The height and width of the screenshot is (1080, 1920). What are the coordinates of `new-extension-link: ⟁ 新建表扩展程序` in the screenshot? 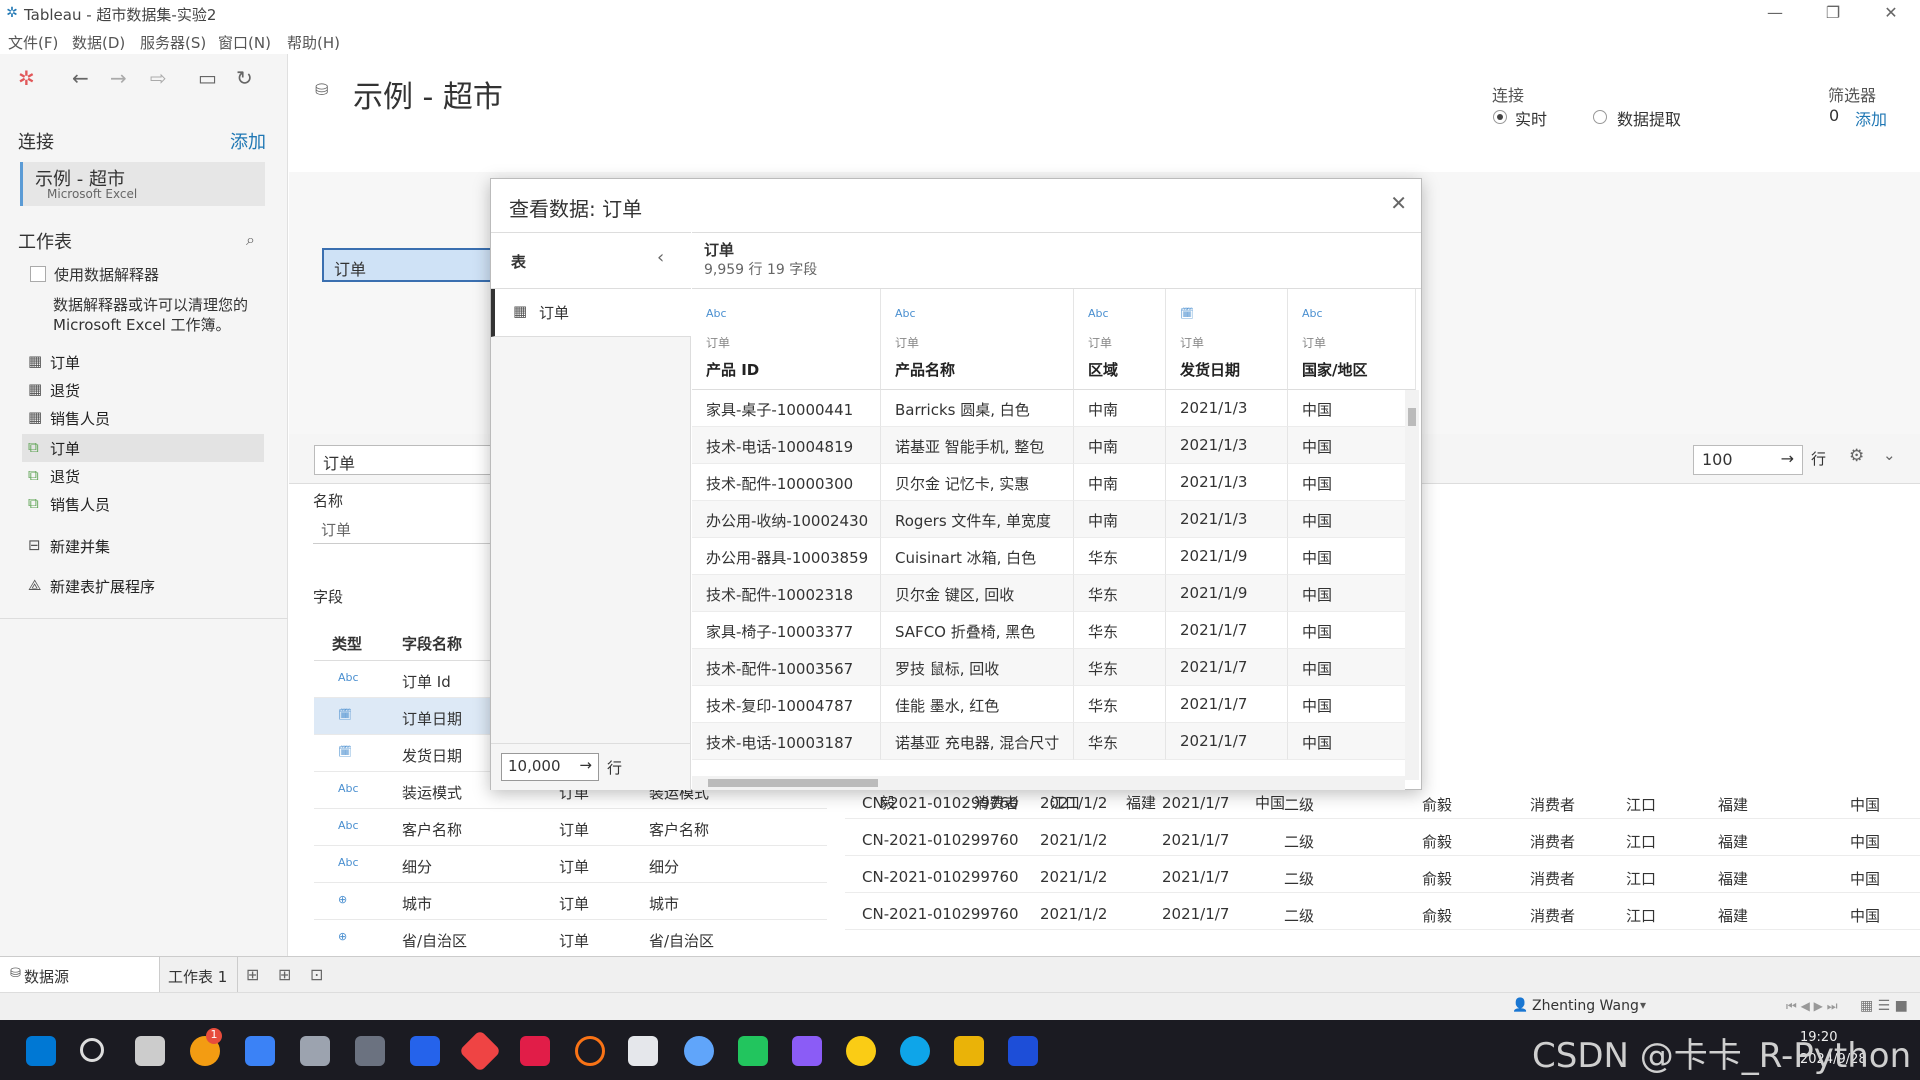 It's located at (143, 586).